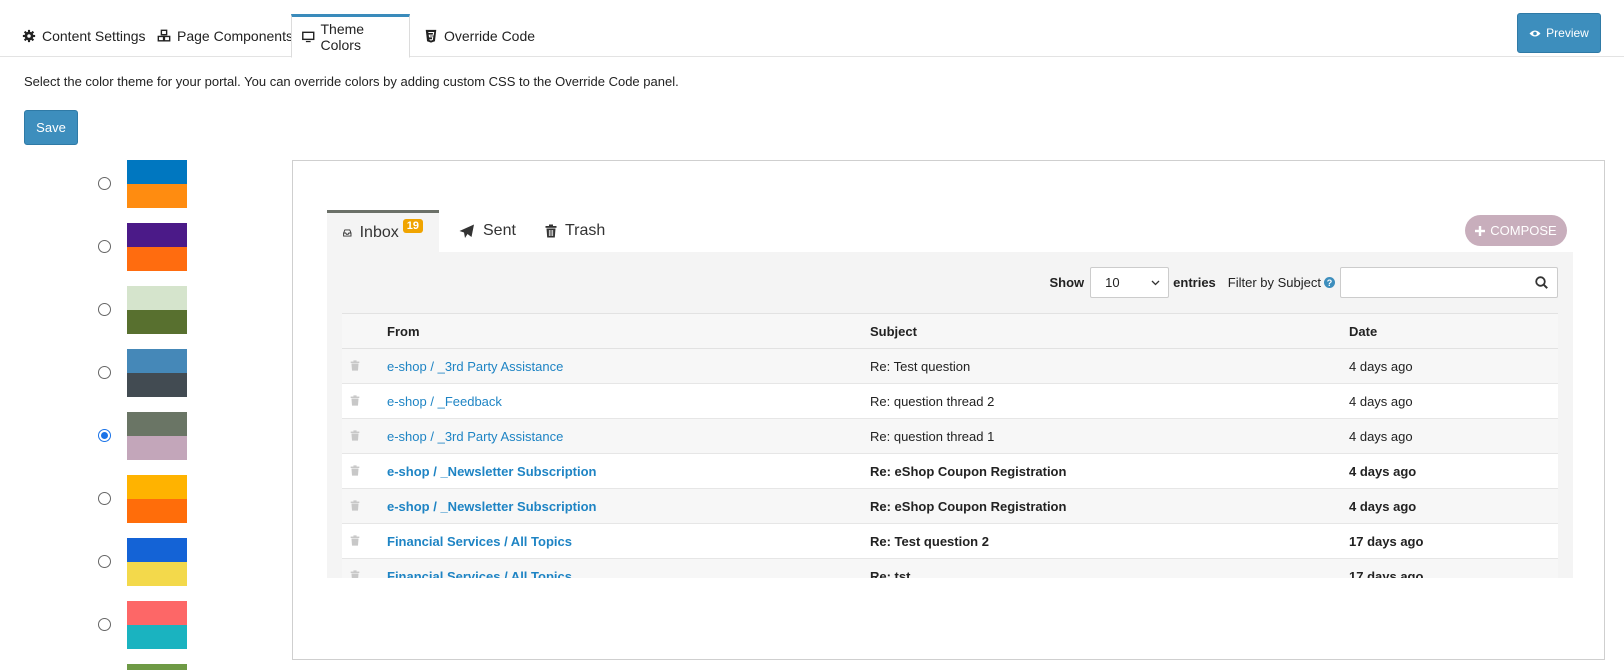 This screenshot has width=1624, height=670. Describe the element at coordinates (235, 35) in the screenshot. I see `tab-label: Page Components` at that location.